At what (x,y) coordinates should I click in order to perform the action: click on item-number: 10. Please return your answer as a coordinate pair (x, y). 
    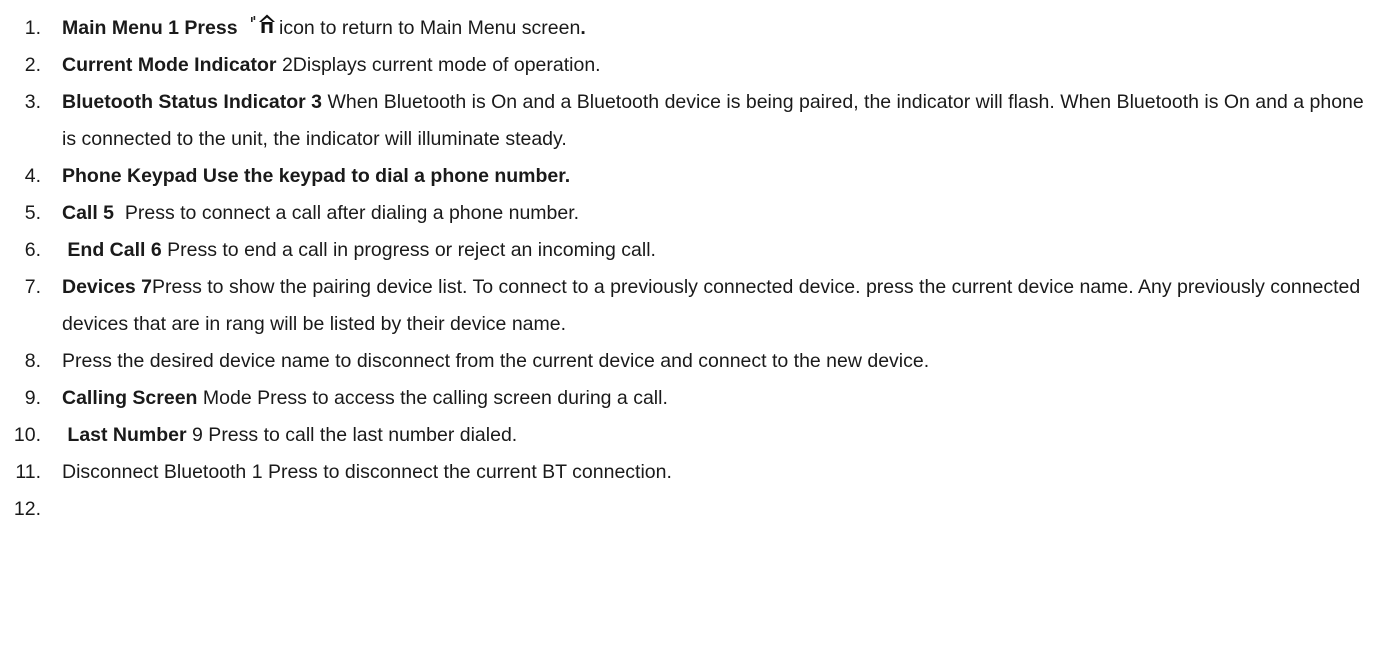
    Looking at the image, I should click on (20, 435).